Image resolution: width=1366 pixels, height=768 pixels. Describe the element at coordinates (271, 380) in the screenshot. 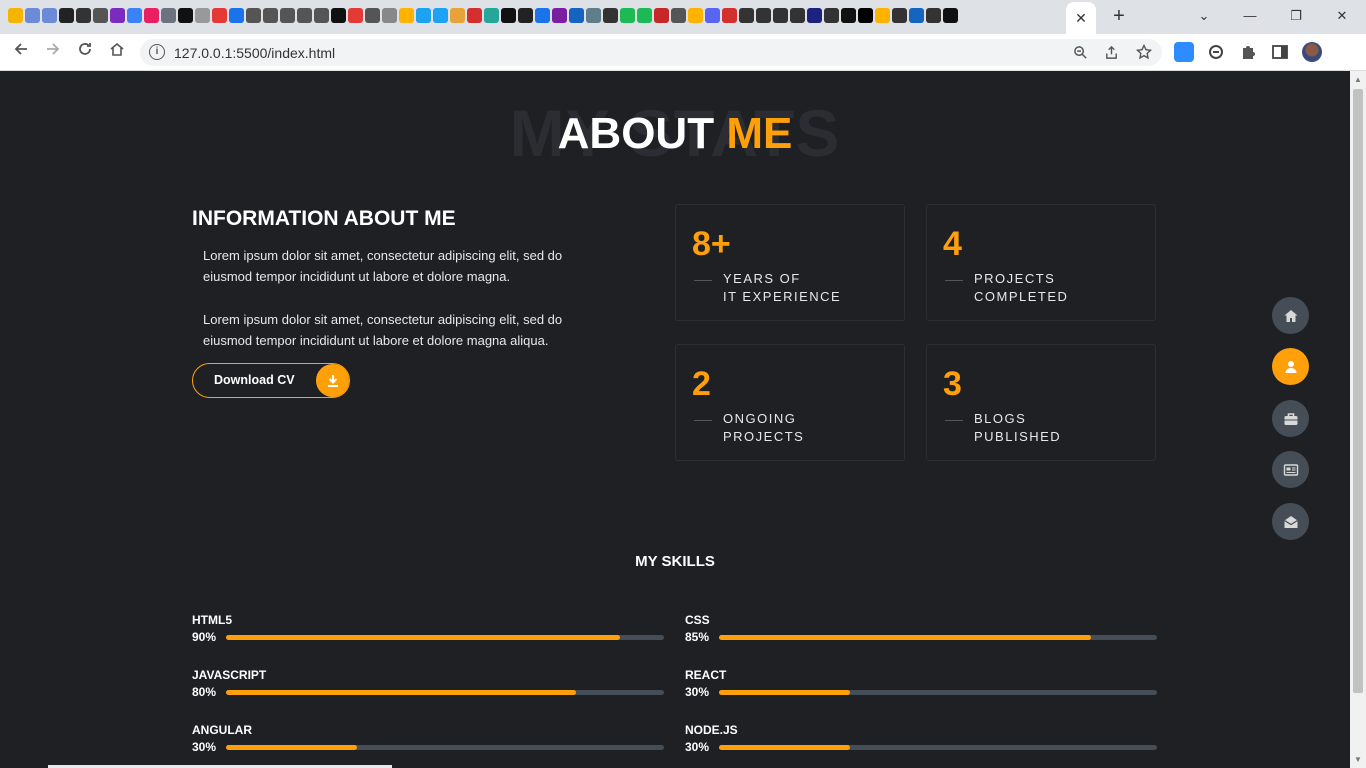

I see `download-cv-button: Download CV` at that location.